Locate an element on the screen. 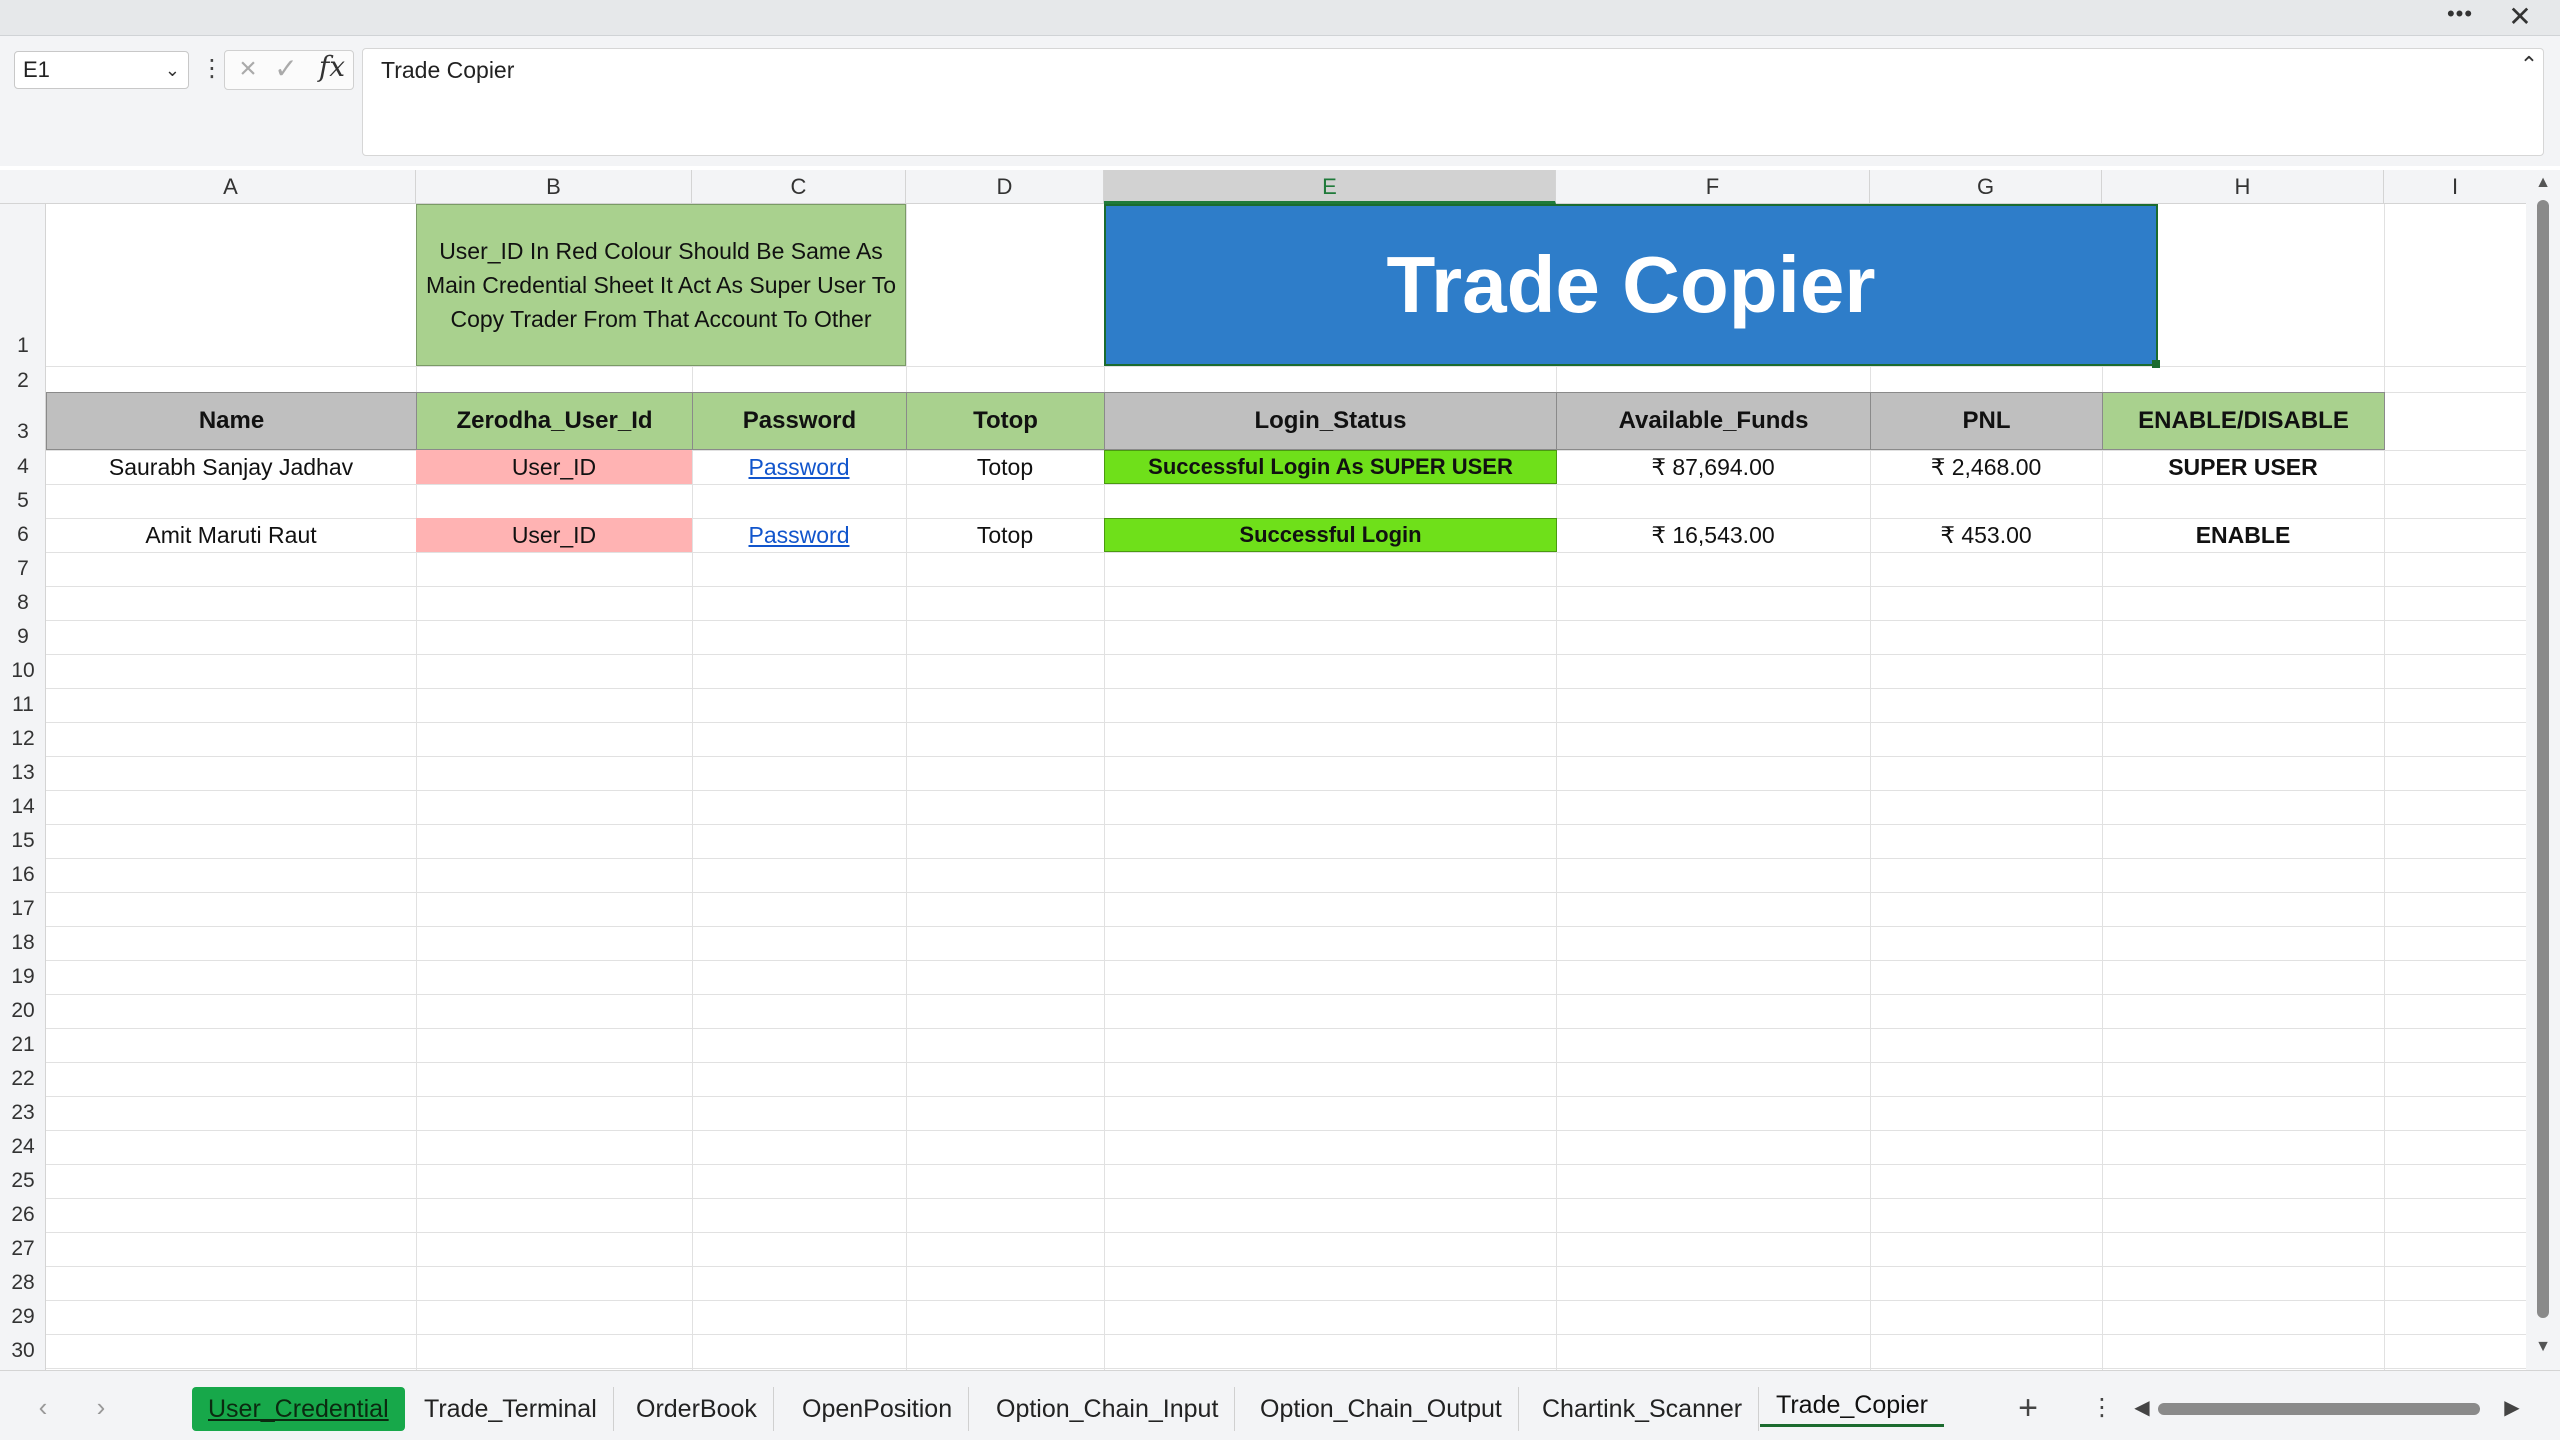  name-box-value: E1 is located at coordinates (36, 69).